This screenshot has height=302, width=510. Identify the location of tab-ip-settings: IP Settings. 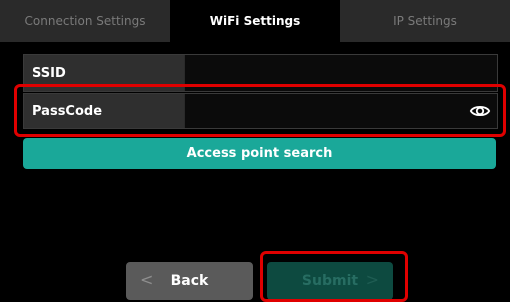
(425, 21).